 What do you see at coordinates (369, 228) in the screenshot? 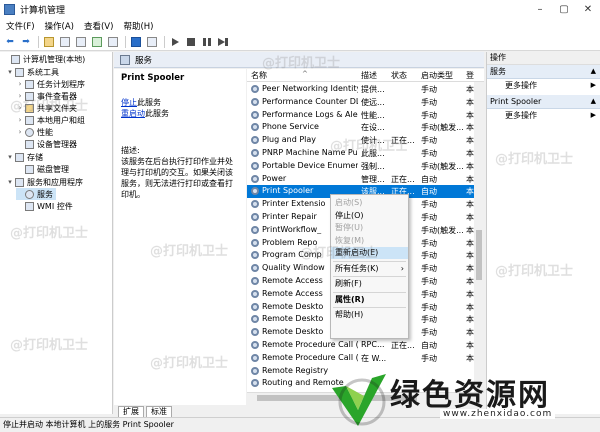
I see `context-menu-item: 暂停(U)` at bounding box center [369, 228].